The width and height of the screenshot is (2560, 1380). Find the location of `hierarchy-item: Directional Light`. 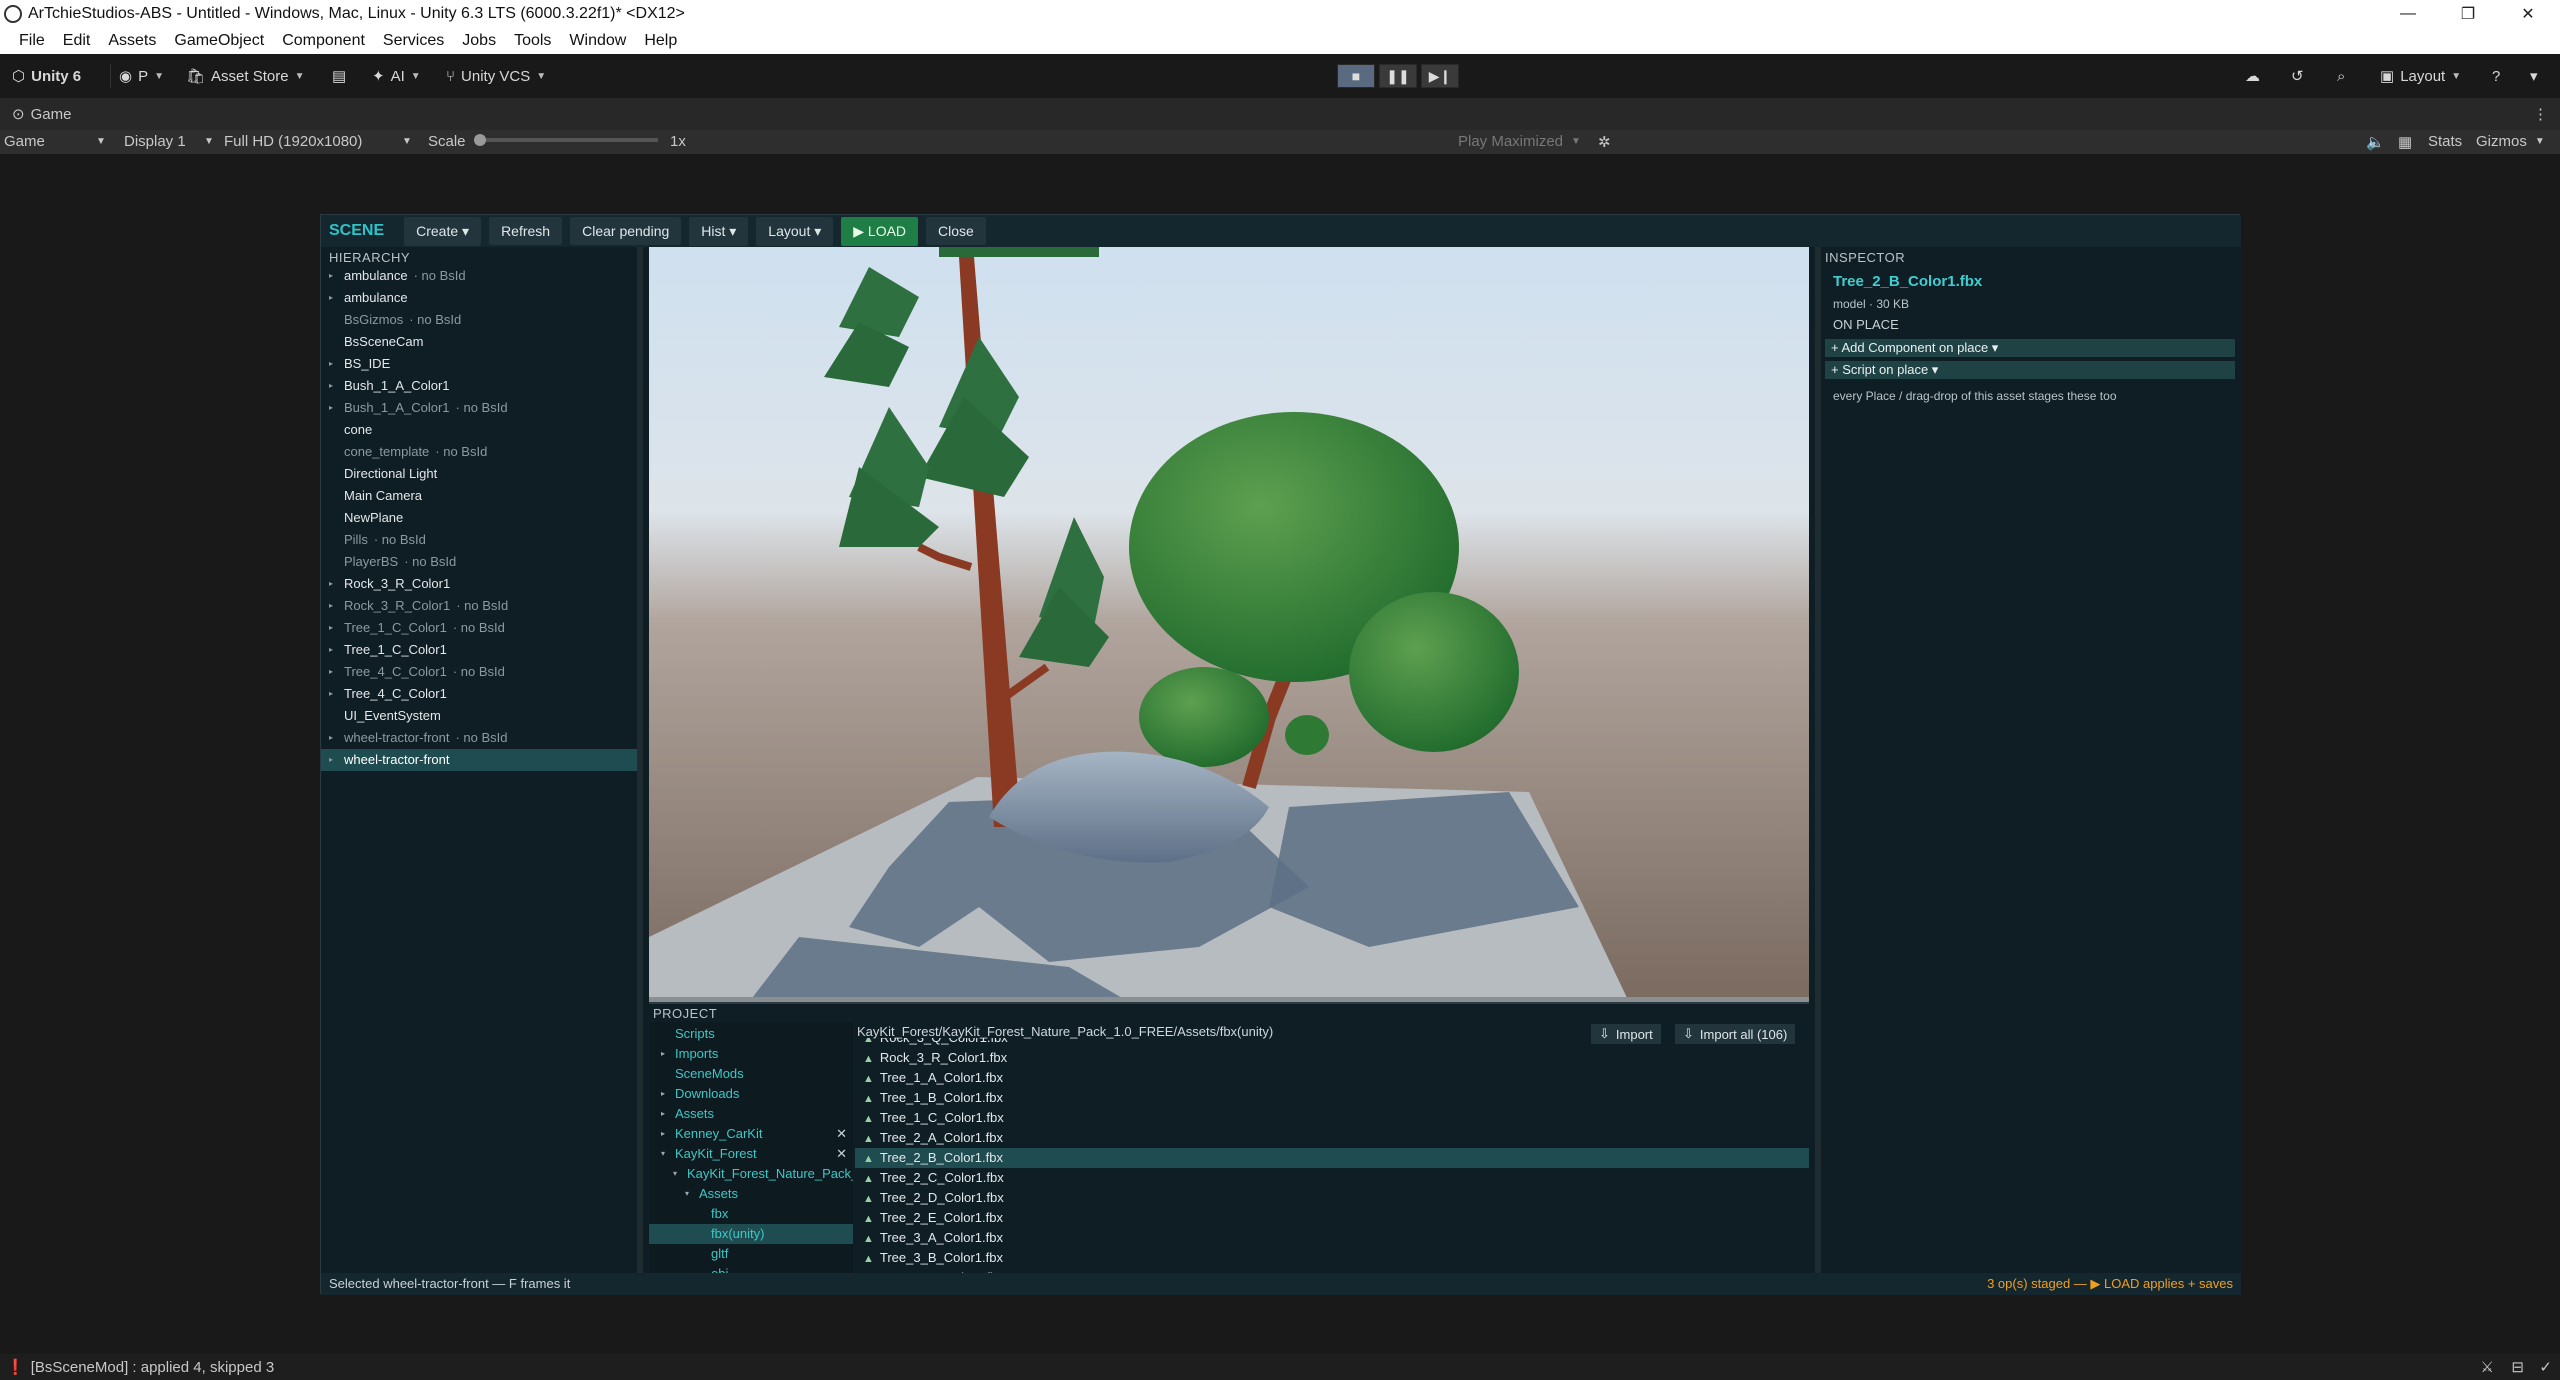

hierarchy-item: Directional Light is located at coordinates (479, 474).